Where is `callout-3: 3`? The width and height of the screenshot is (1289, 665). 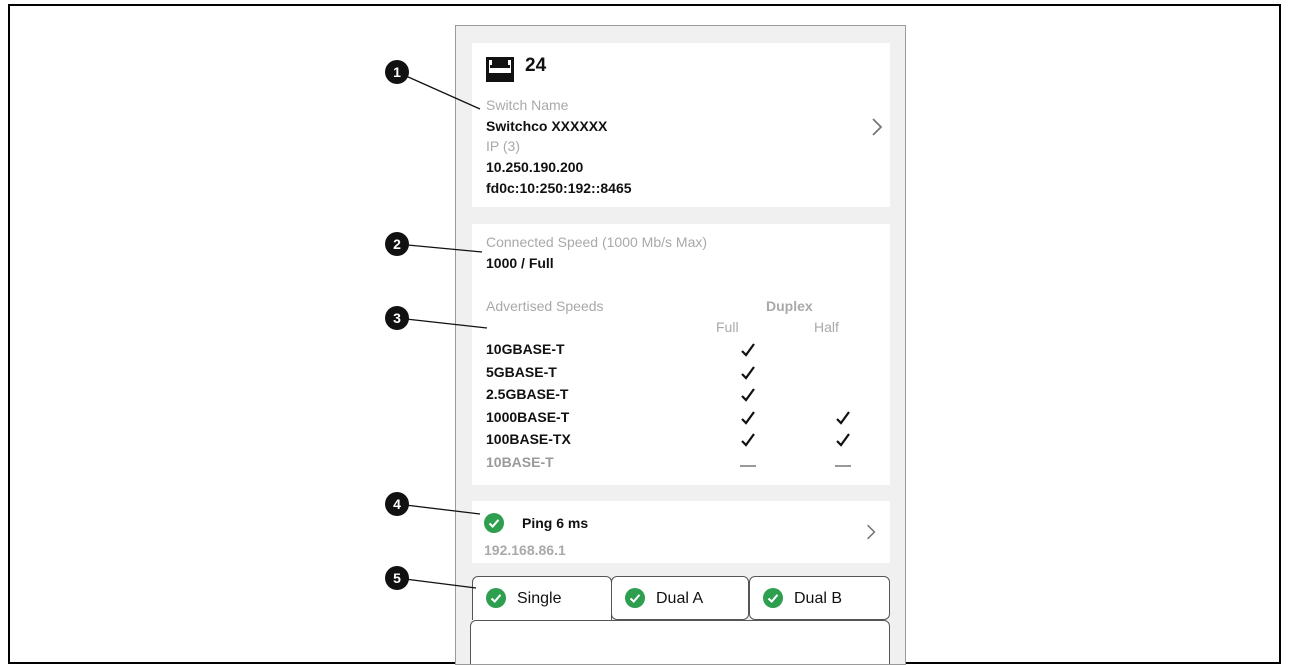
callout-3: 3 is located at coordinates (397, 318).